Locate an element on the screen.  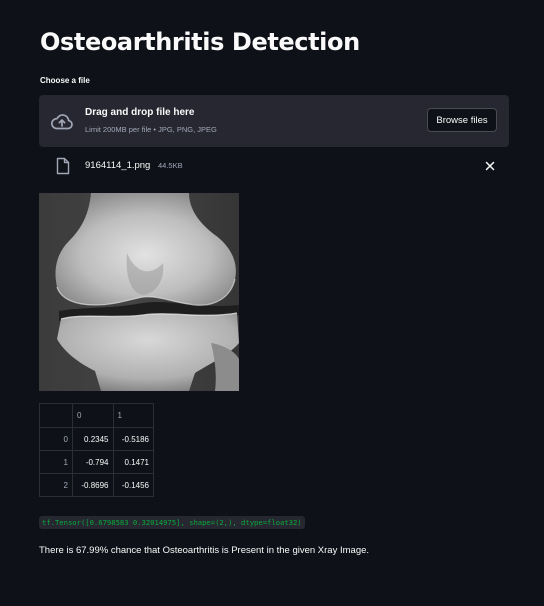
uploader-label: Choose a file is located at coordinates (65, 80).